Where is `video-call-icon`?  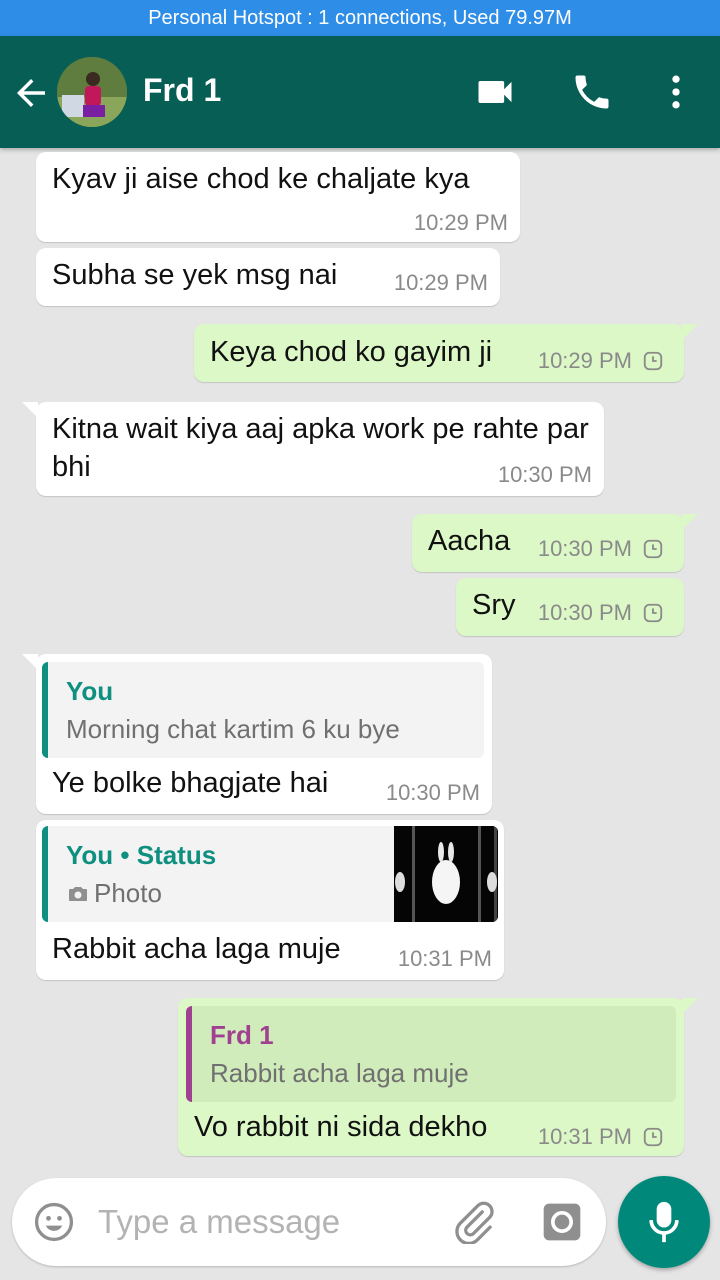 video-call-icon is located at coordinates (495, 92).